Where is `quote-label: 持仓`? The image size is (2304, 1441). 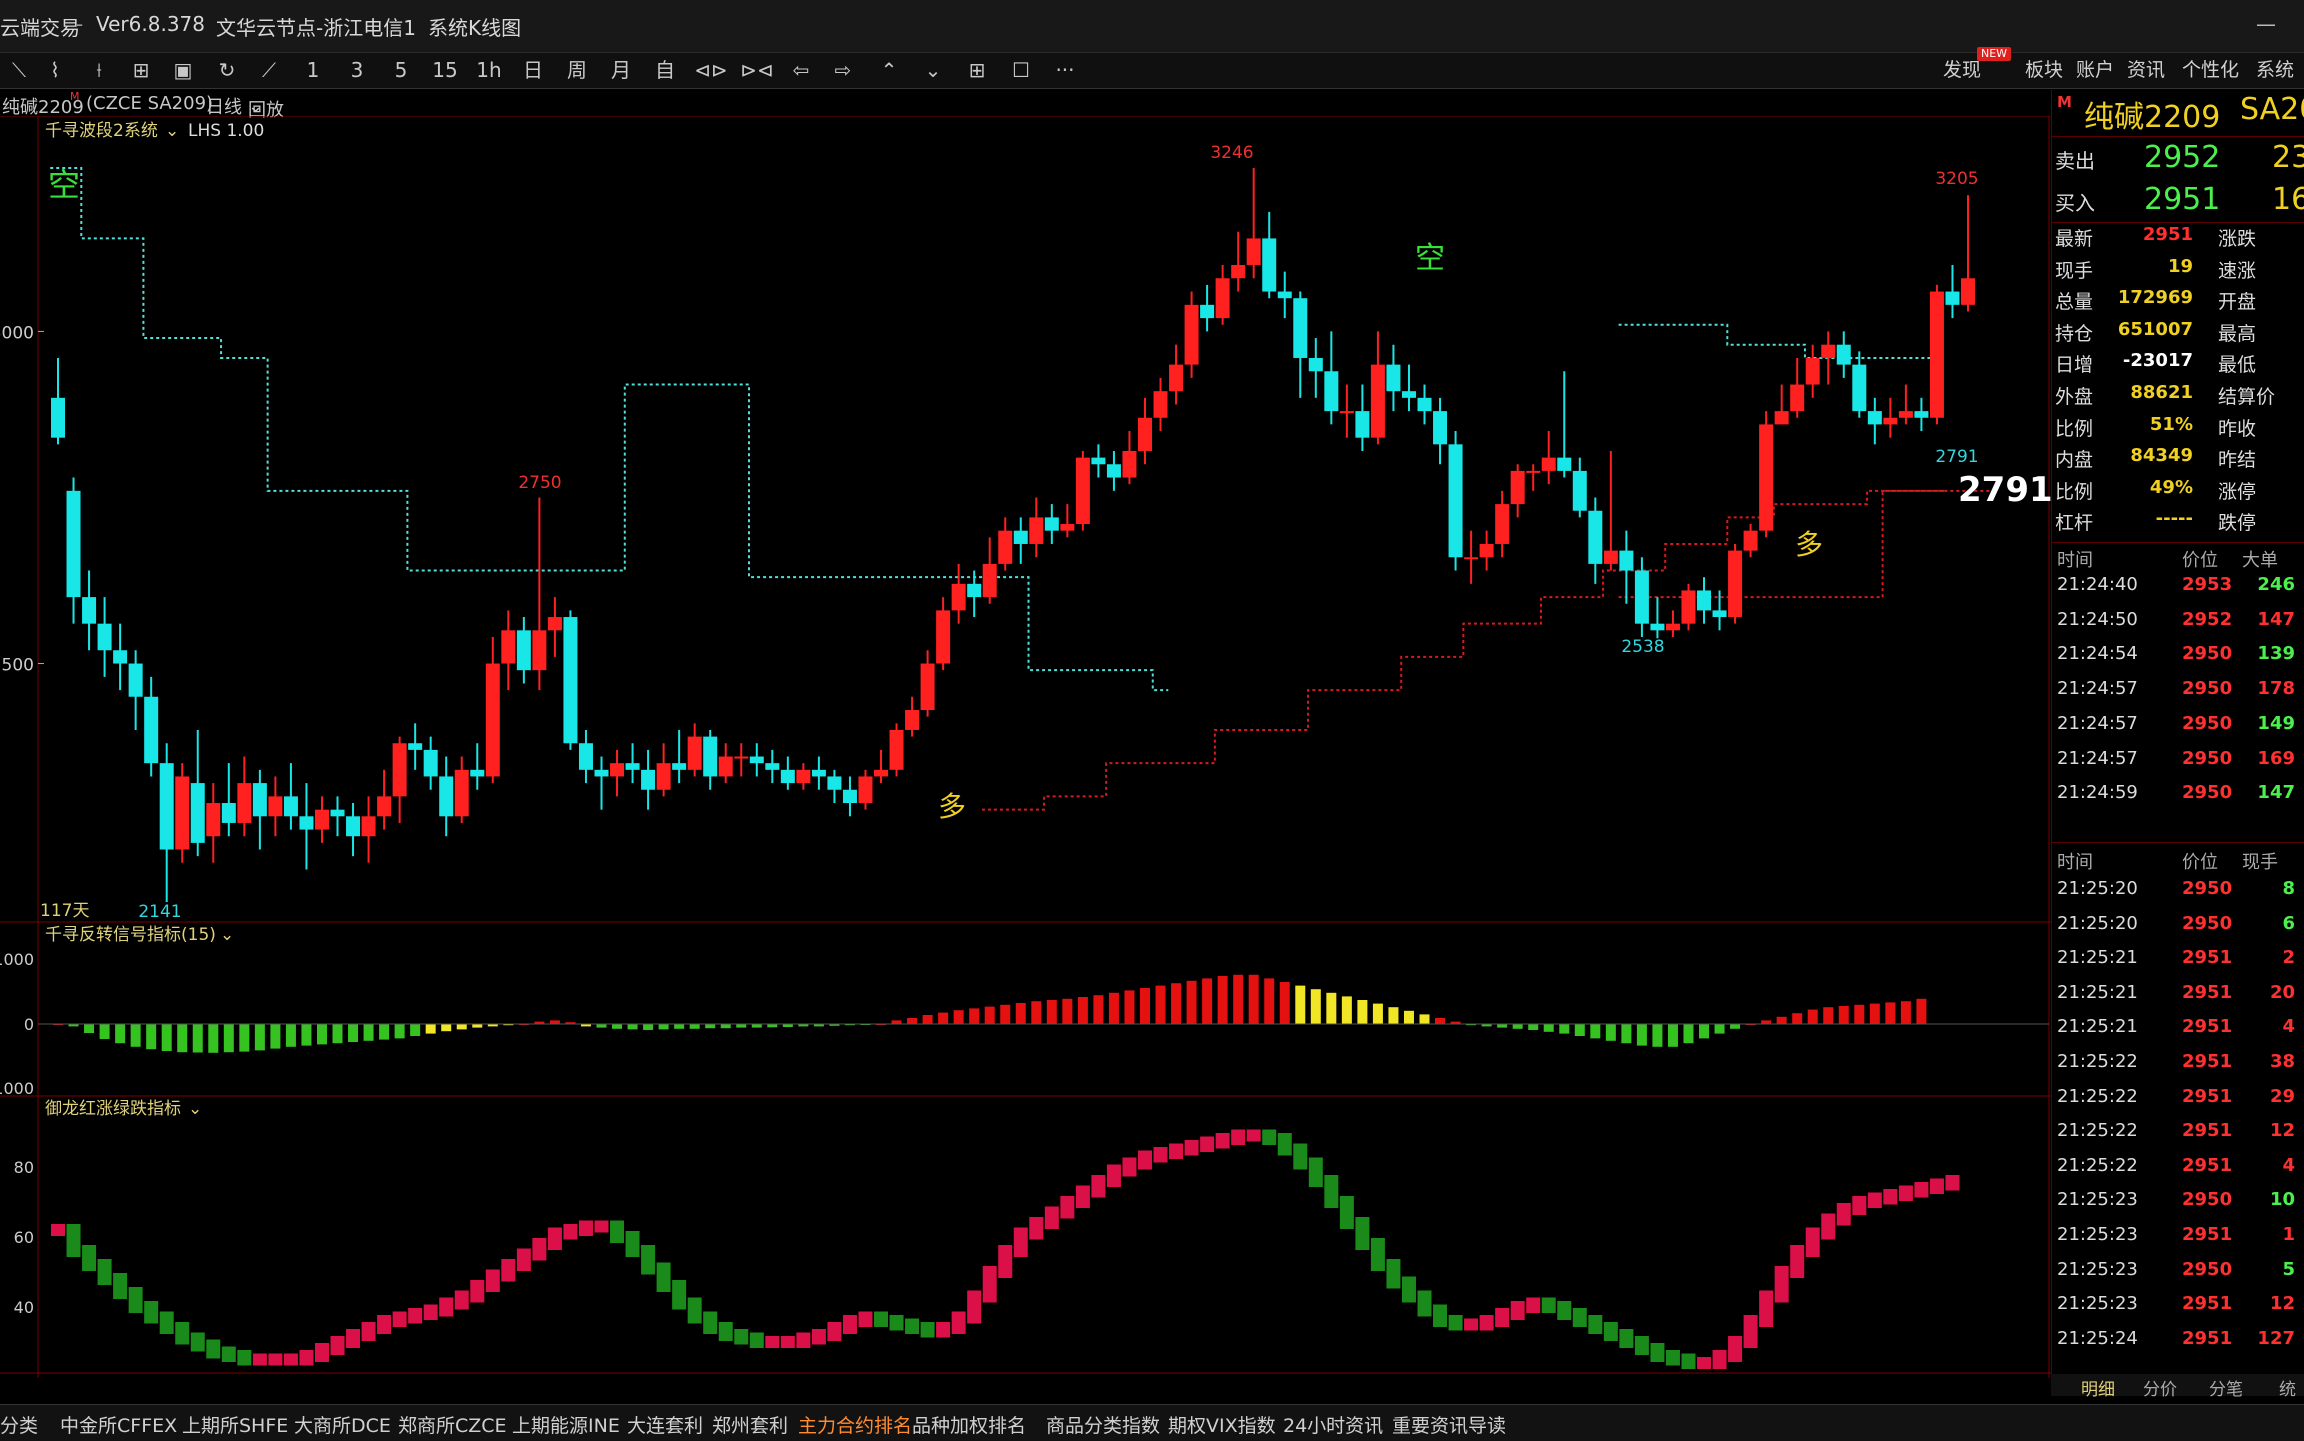 quote-label: 持仓 is located at coordinates (2074, 333).